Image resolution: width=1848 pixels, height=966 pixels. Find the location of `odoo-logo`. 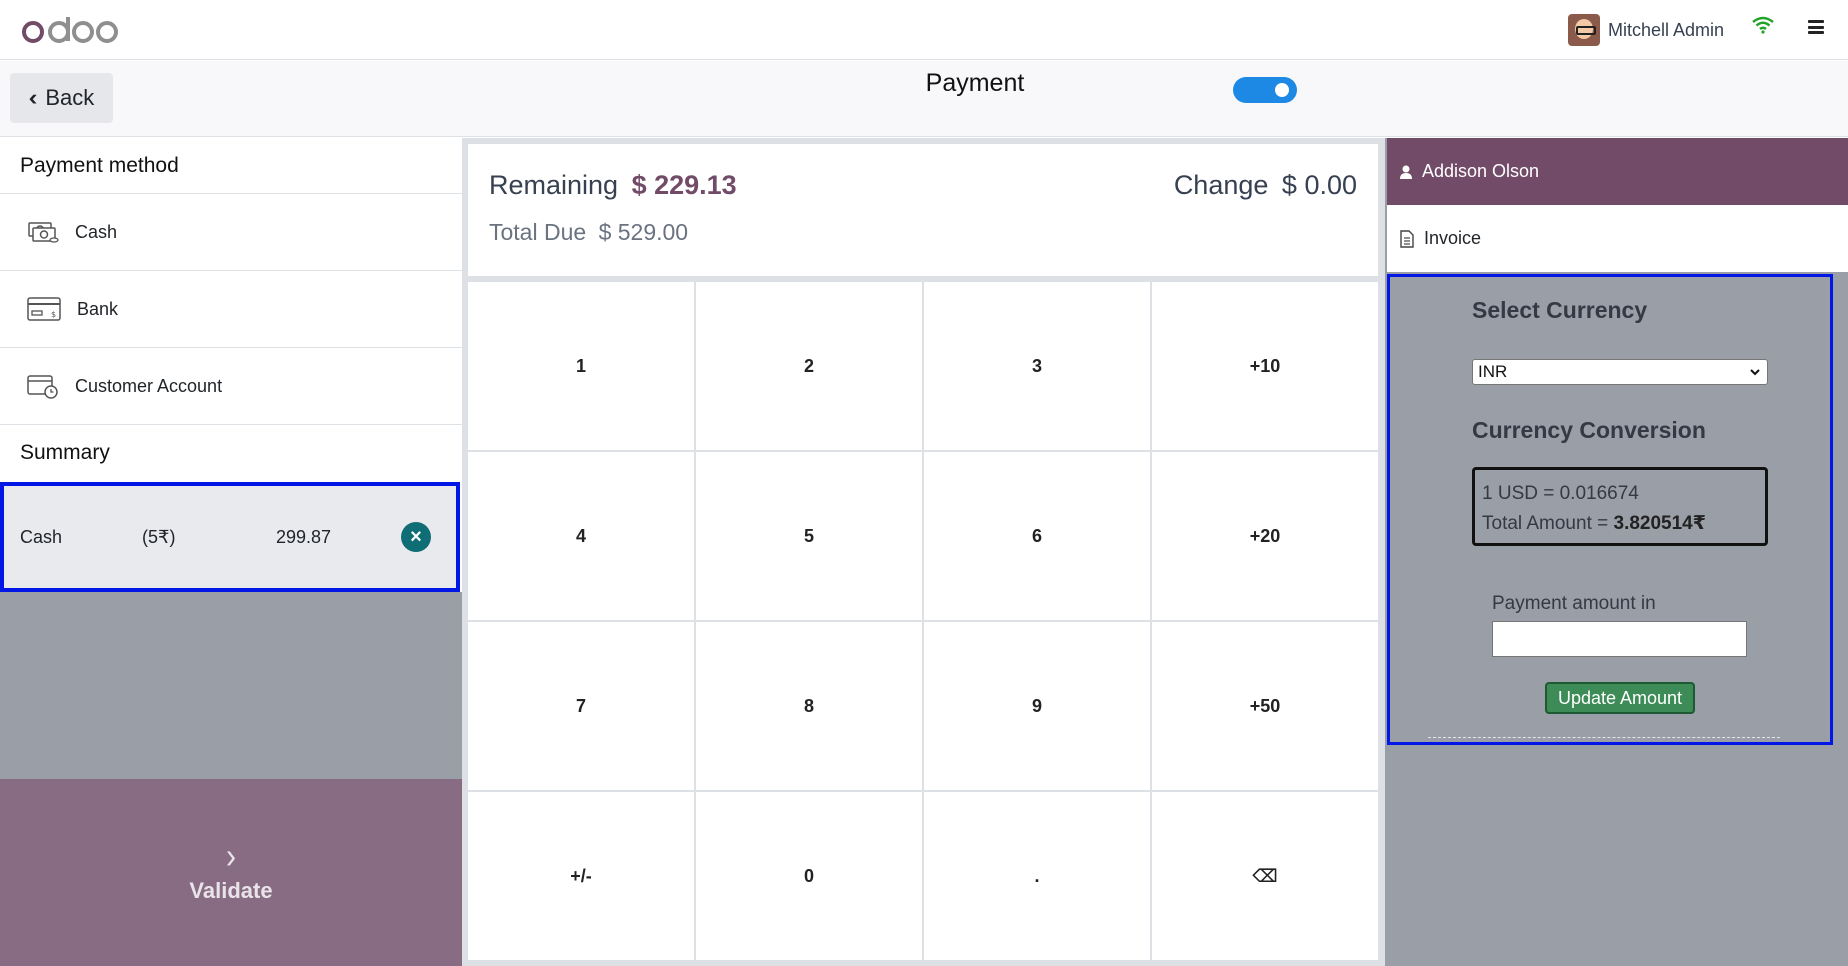

odoo-logo is located at coordinates (70, 30).